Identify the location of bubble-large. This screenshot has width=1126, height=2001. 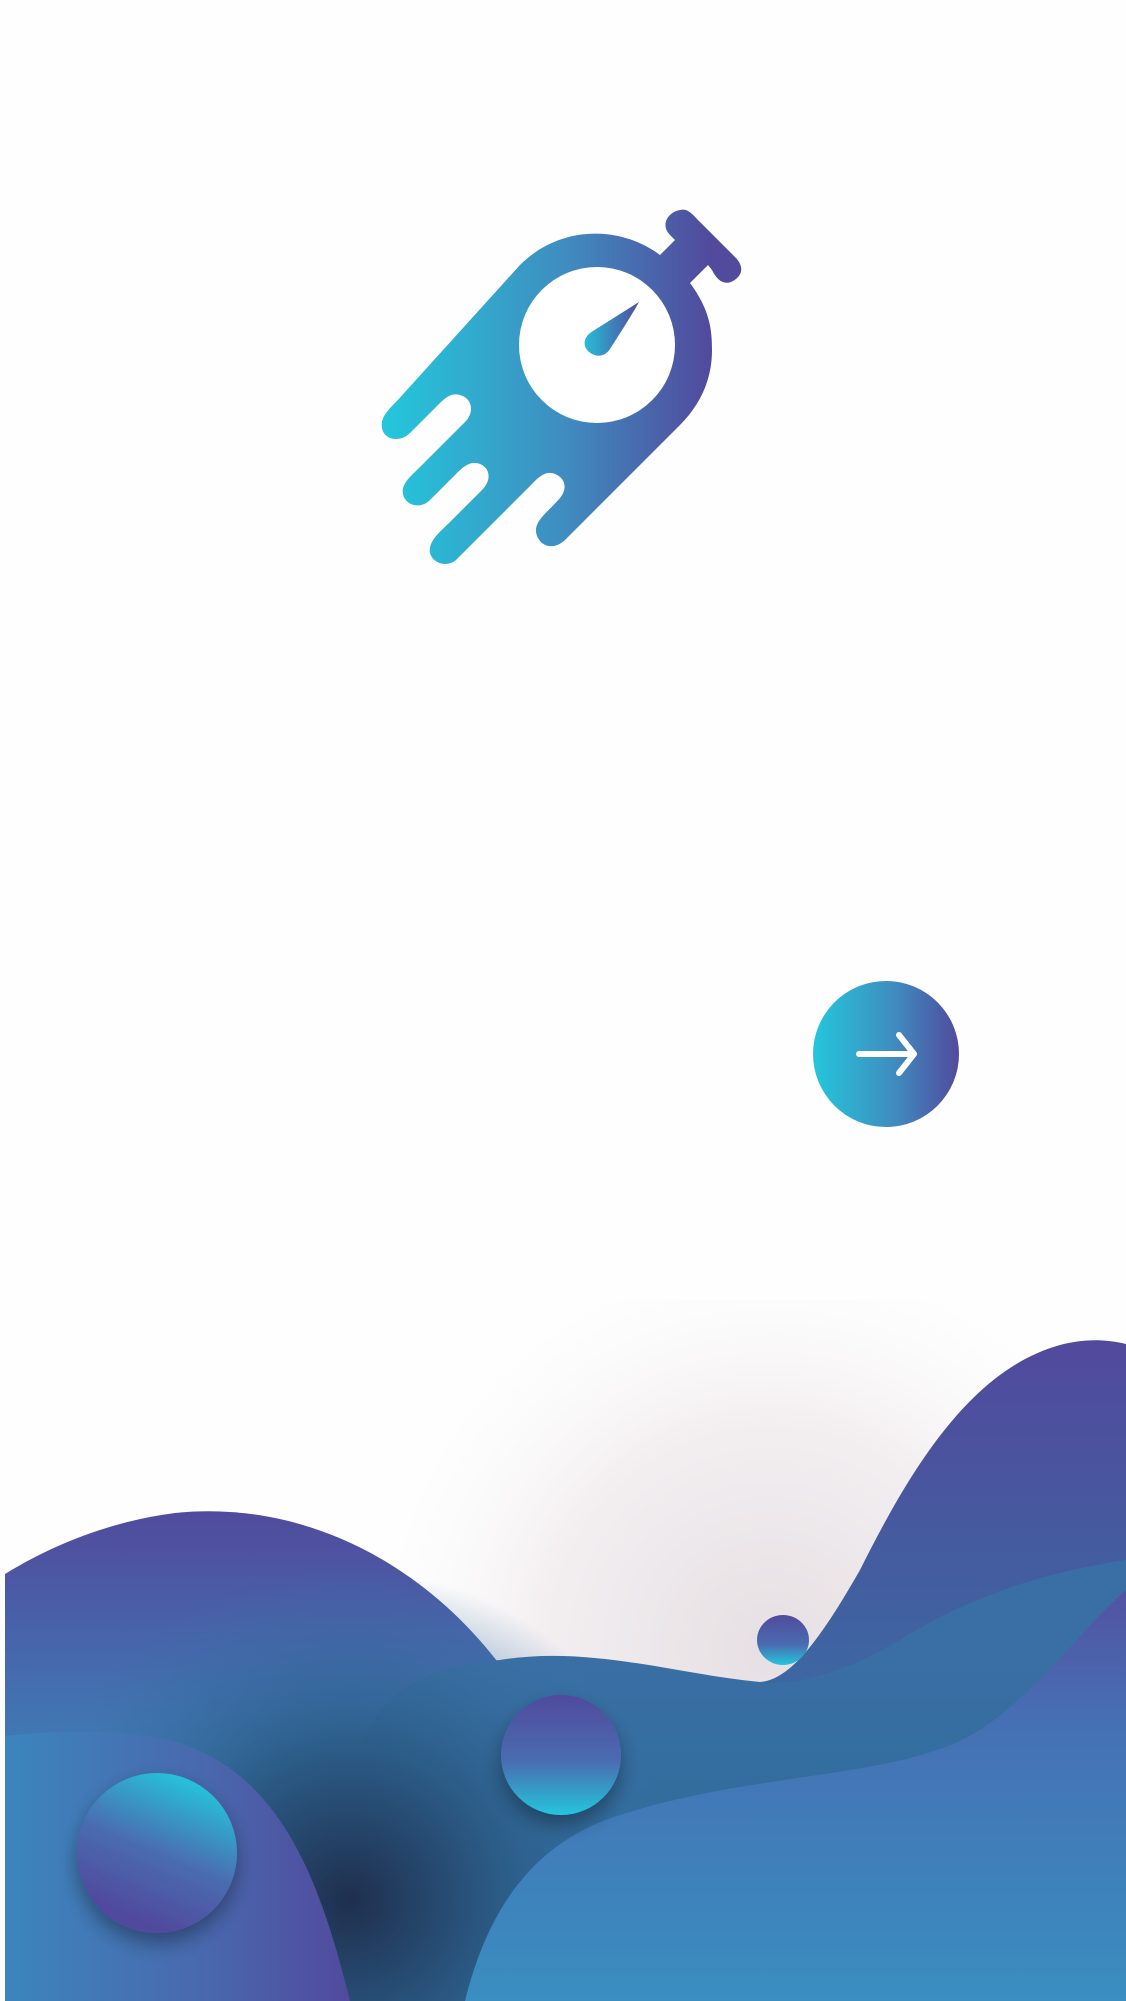
(157, 1853).